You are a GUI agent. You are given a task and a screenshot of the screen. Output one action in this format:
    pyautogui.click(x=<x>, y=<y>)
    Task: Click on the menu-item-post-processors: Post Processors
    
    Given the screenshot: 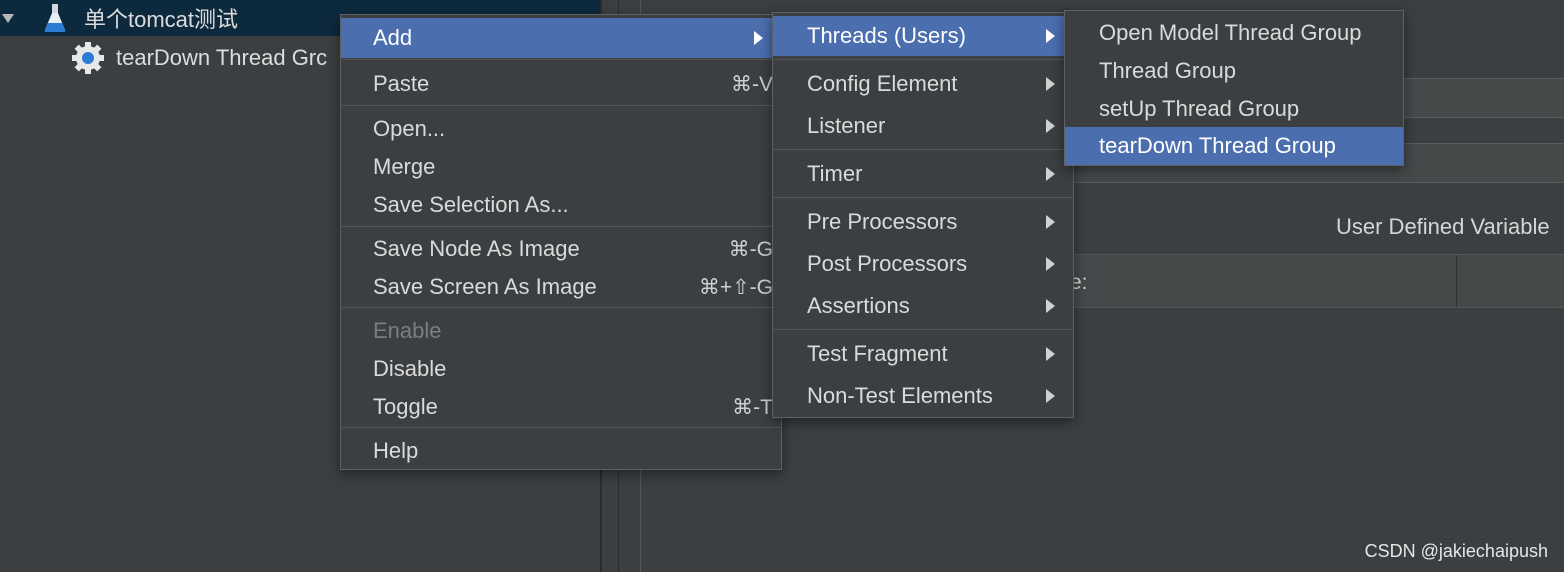 What is the action you would take?
    pyautogui.click(x=923, y=264)
    